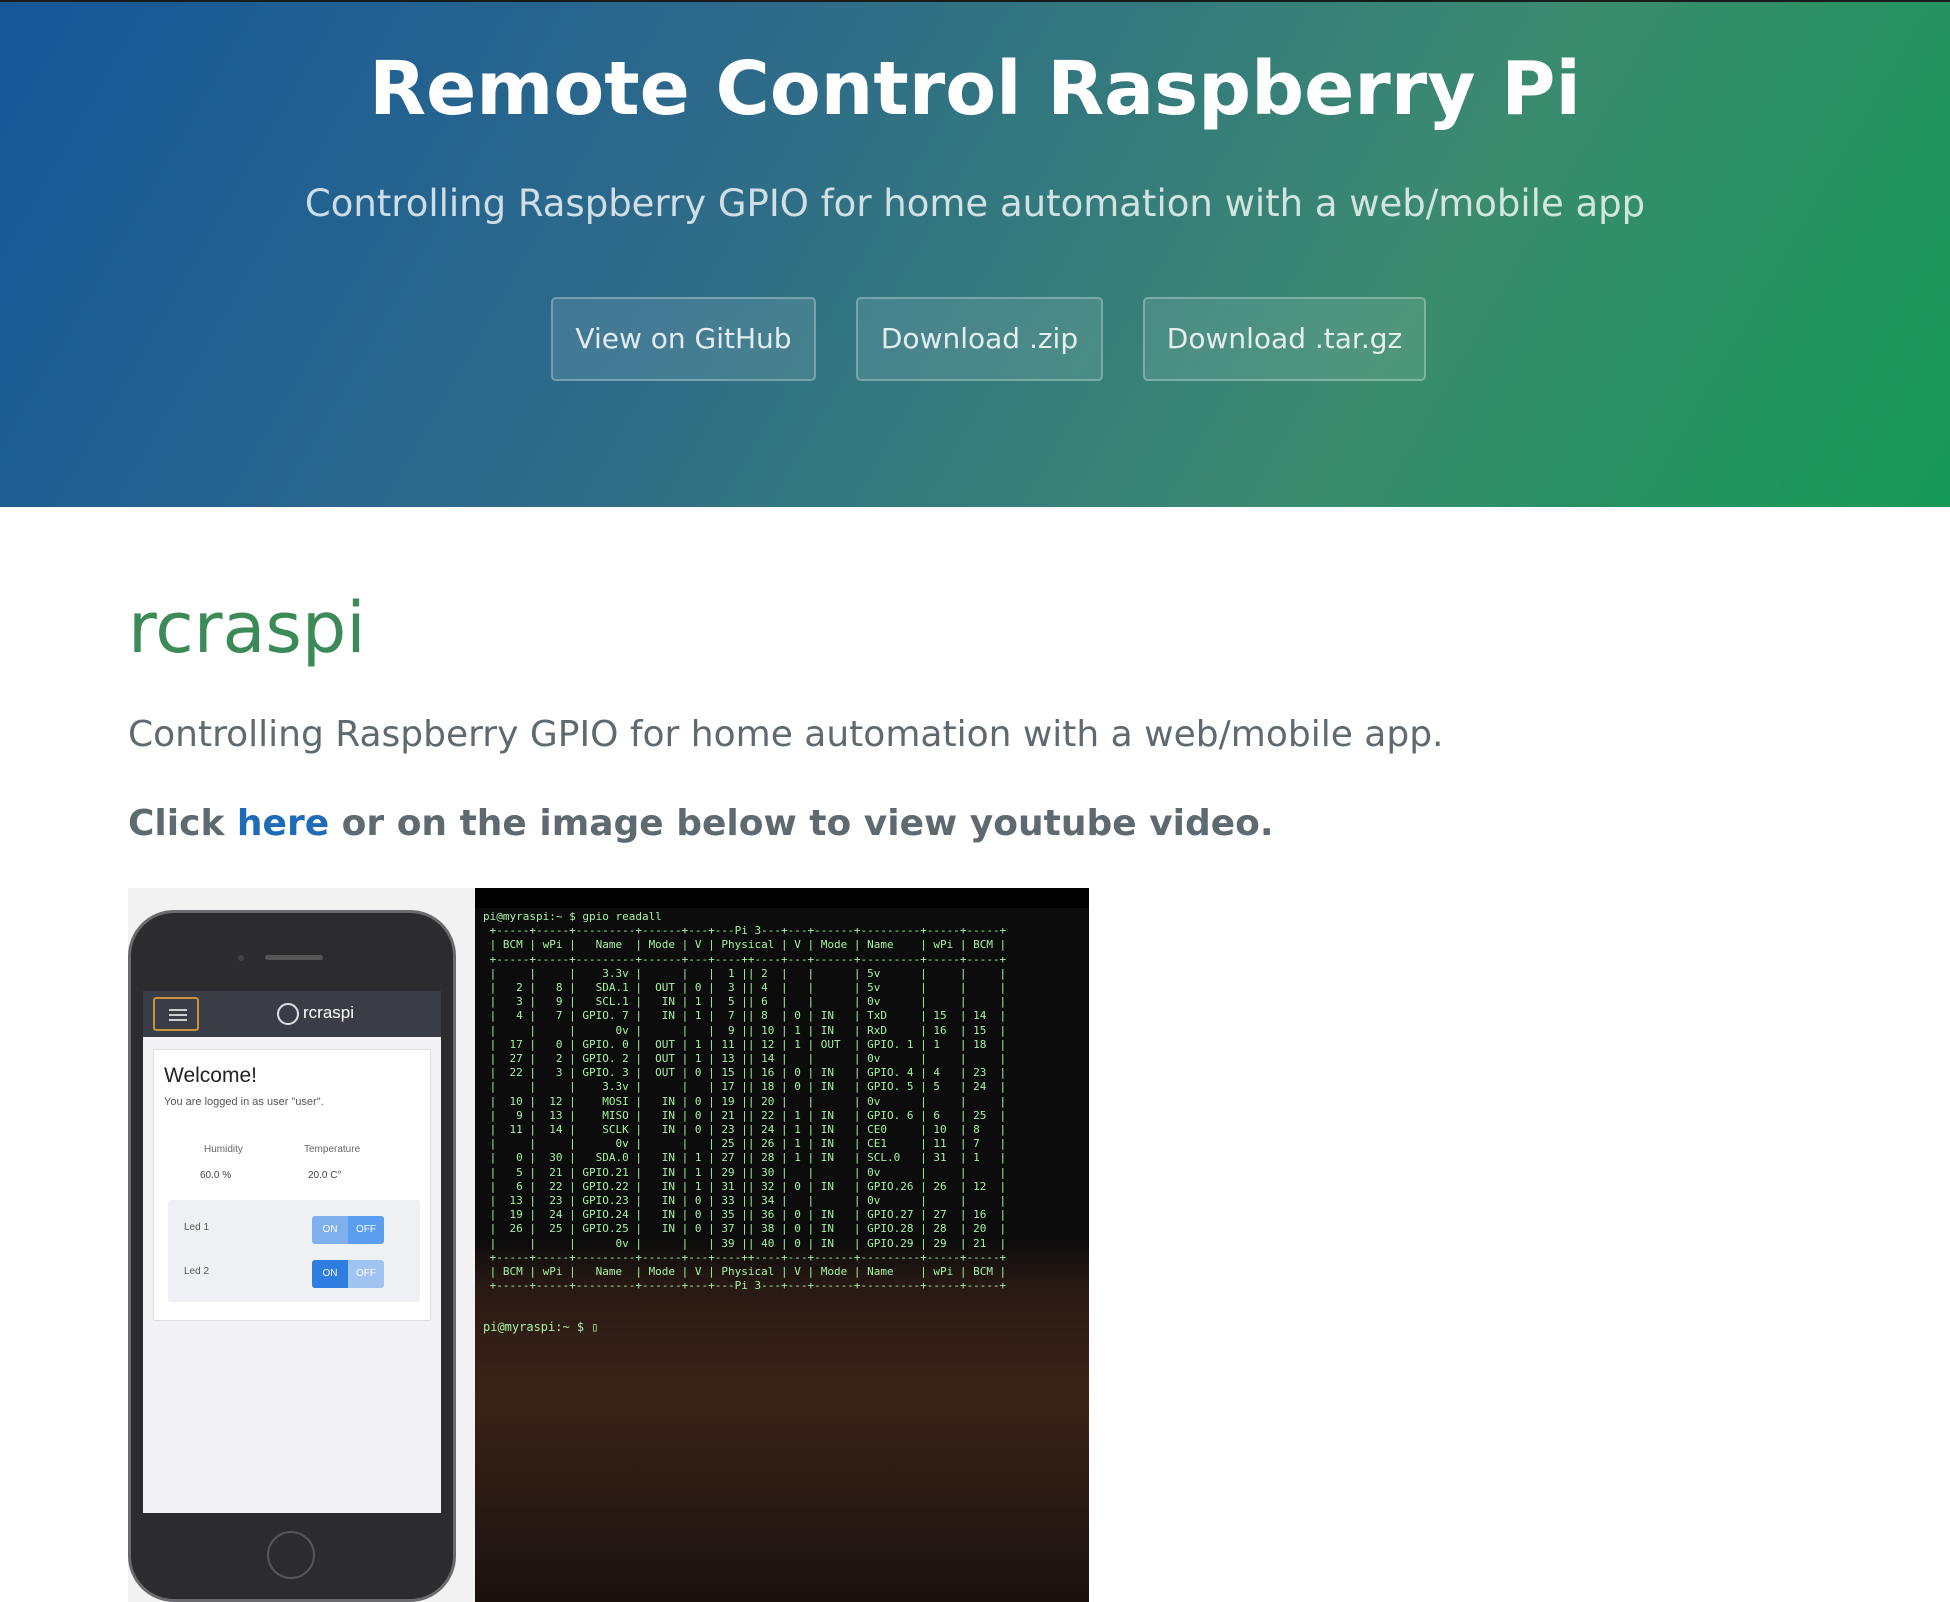 The height and width of the screenshot is (1602, 1950). Describe the element at coordinates (197, 1271) in the screenshot. I see `led-name: Led 2` at that location.